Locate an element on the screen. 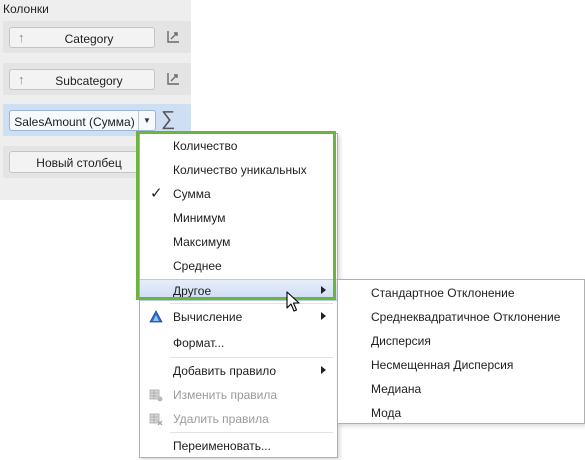 This screenshot has height=460, width=585. calculation-triangle-icon is located at coordinates (156, 316).